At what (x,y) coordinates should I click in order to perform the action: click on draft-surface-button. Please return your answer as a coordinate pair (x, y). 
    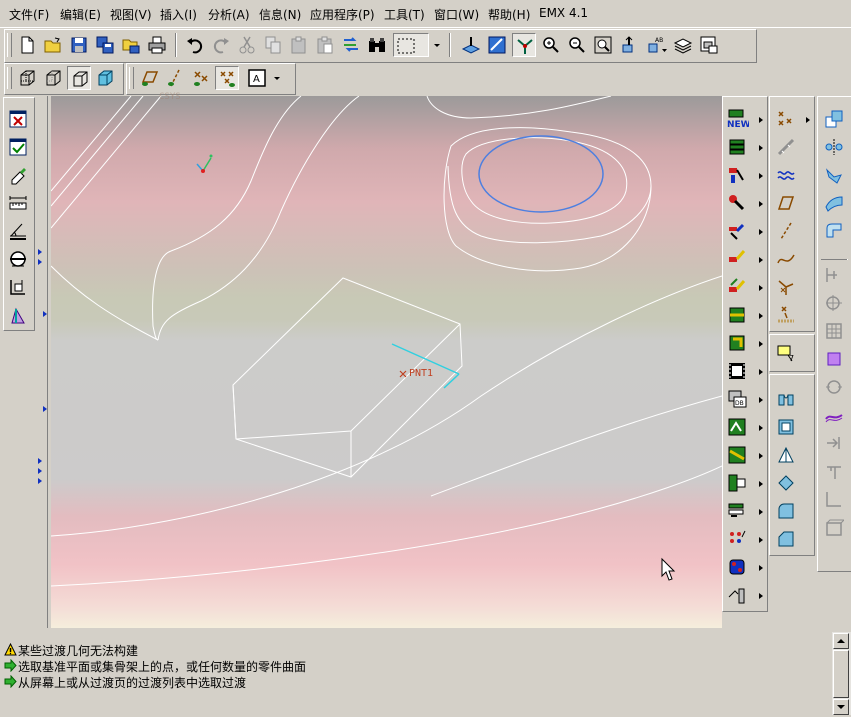
    Looking at the image, I should click on (786, 455).